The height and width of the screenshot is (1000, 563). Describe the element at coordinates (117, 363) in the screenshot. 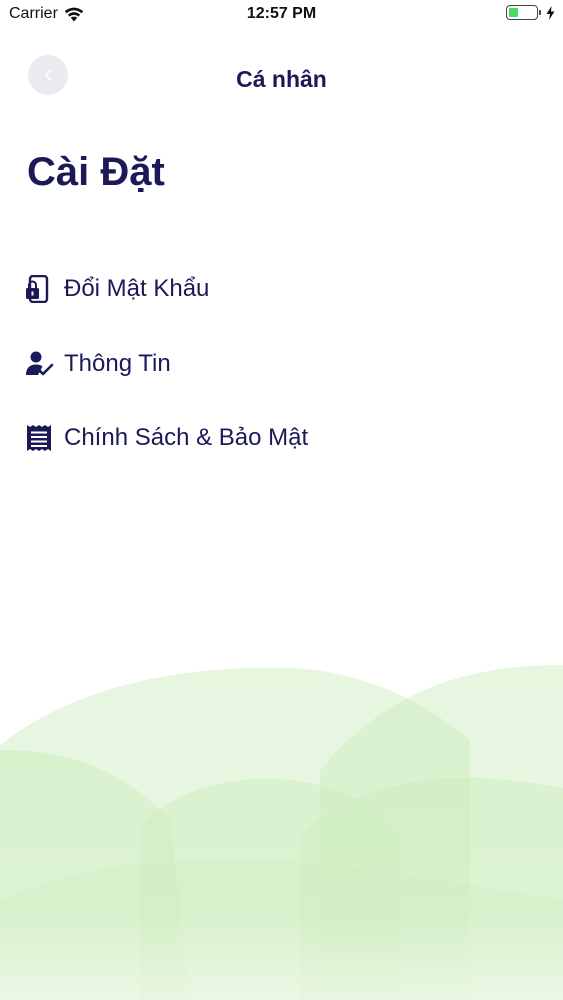

I see `menu-item-label: Thông Tin` at that location.